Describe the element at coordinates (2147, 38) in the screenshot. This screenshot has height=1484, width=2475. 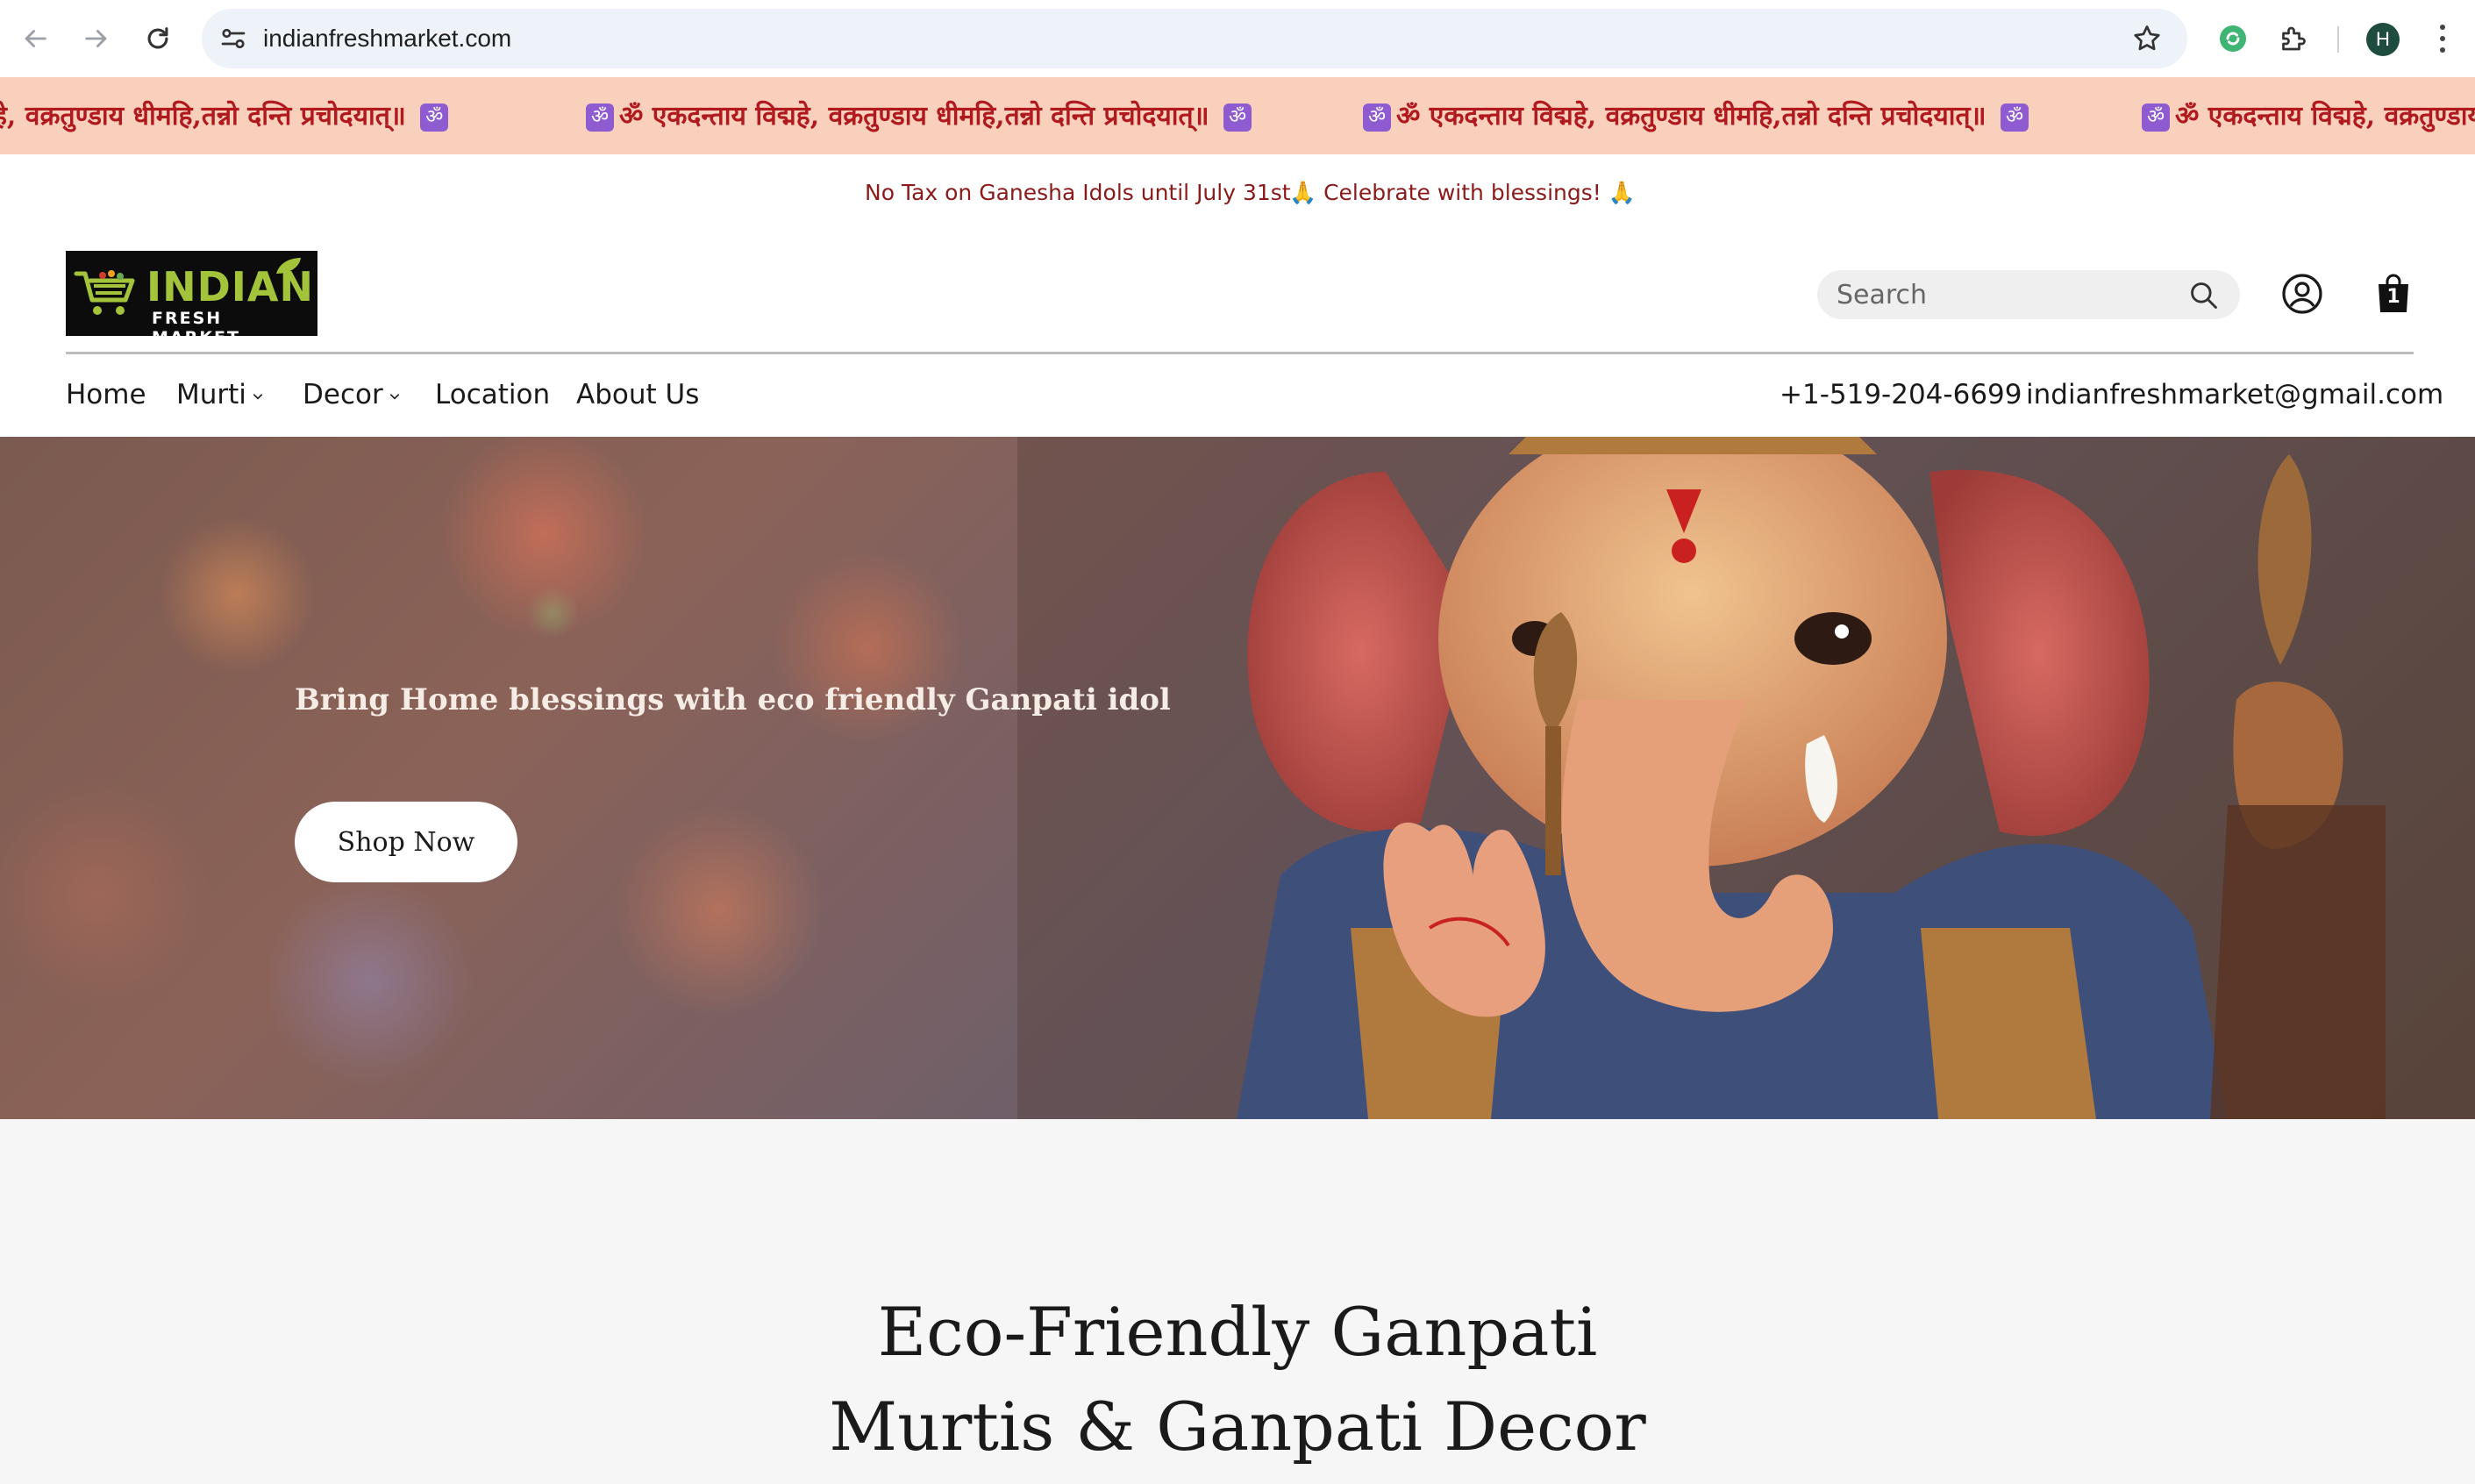
I see `bookmark-star-icon` at that location.